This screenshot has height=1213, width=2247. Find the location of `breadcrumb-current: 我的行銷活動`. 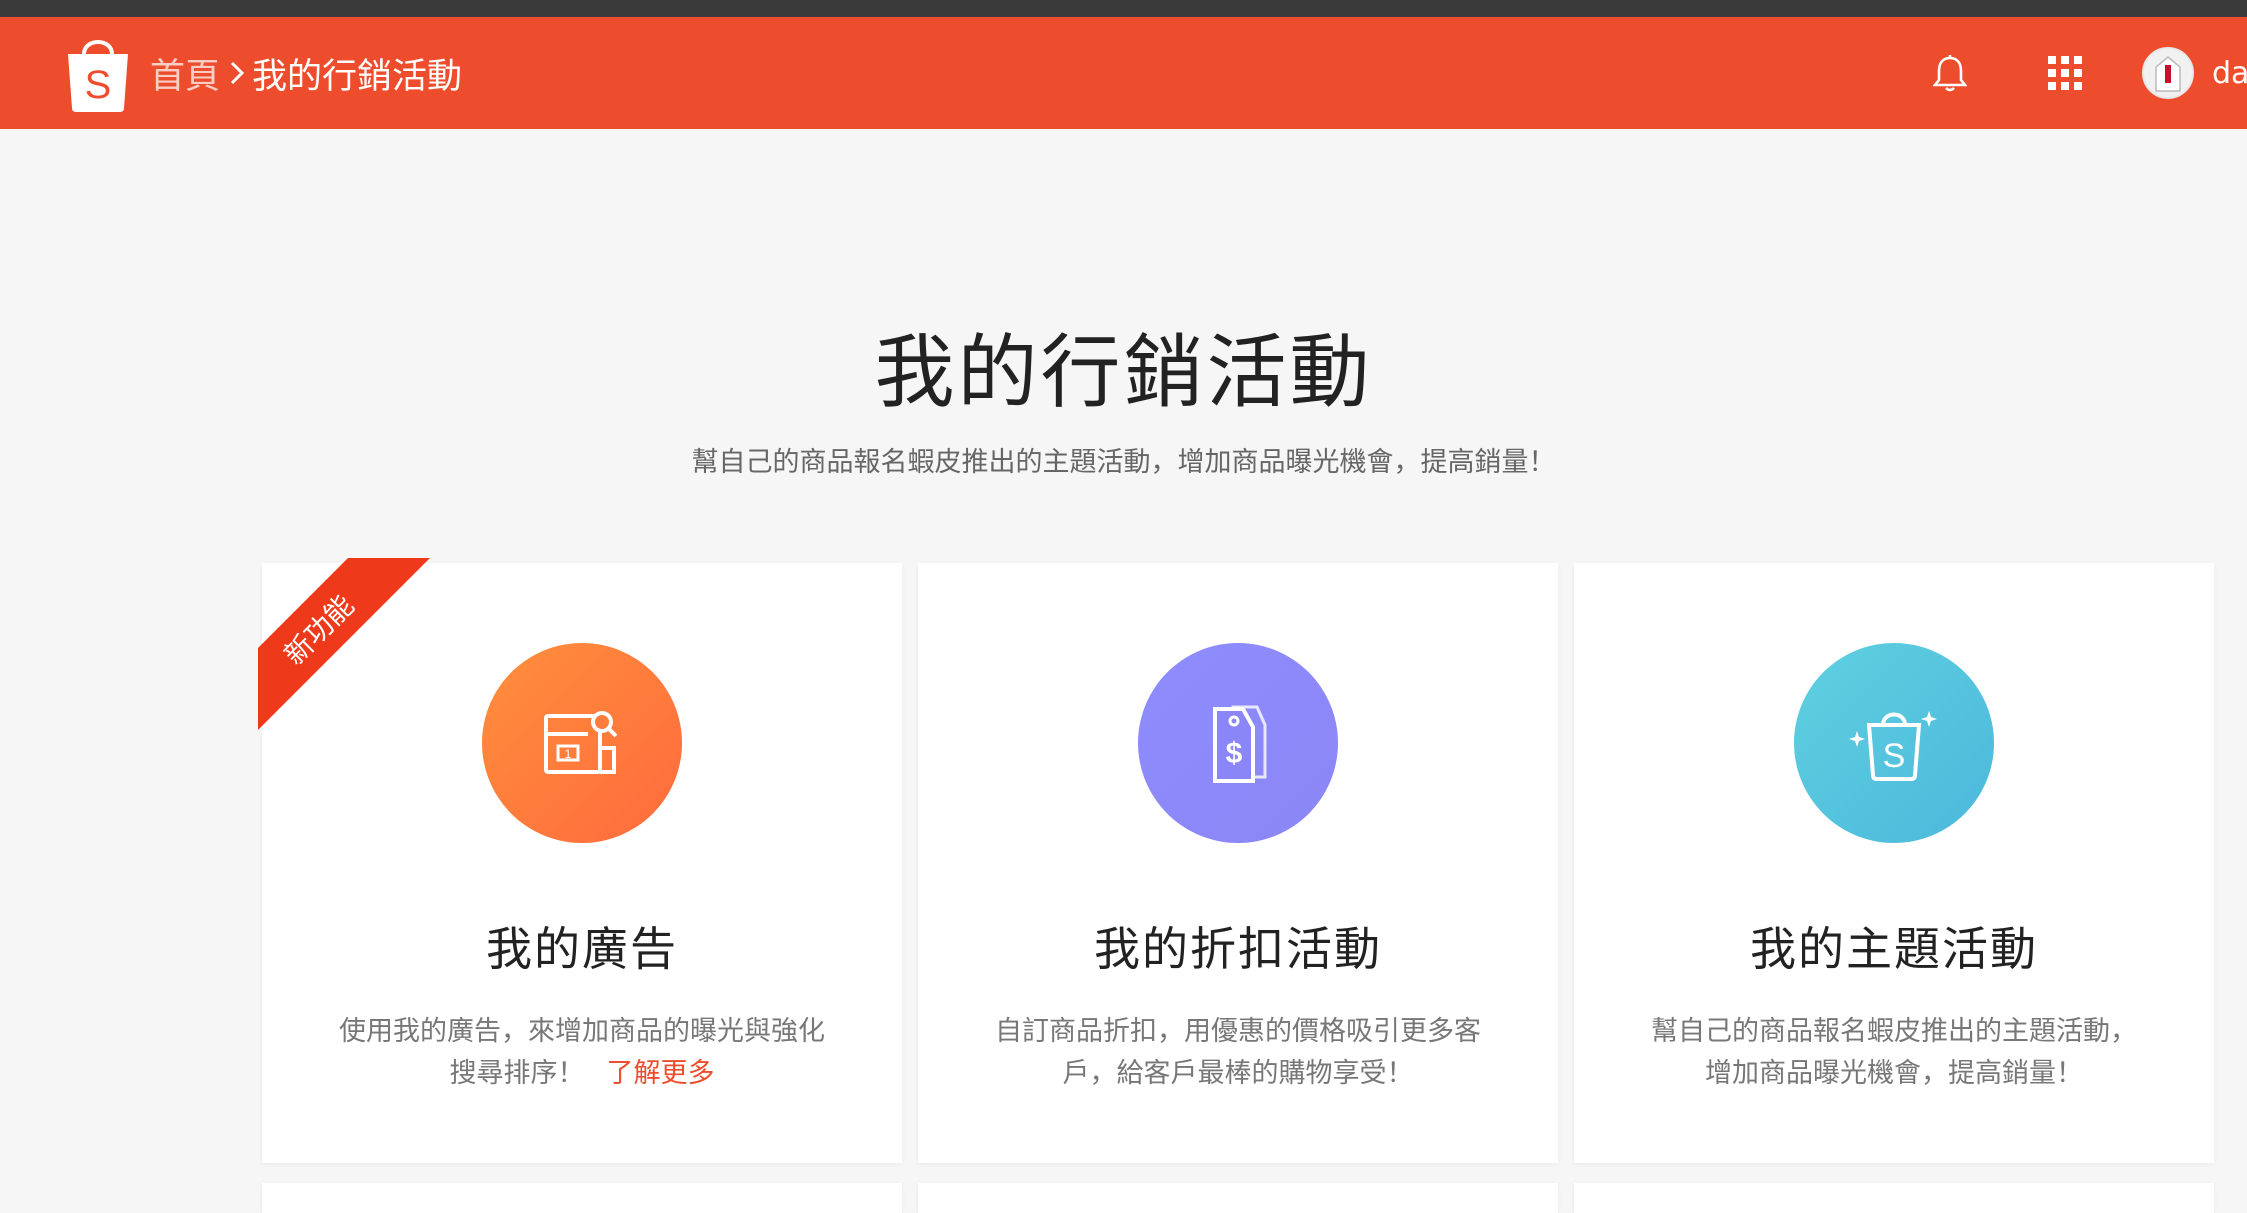

breadcrumb-current: 我的行銷活動 is located at coordinates (357, 76).